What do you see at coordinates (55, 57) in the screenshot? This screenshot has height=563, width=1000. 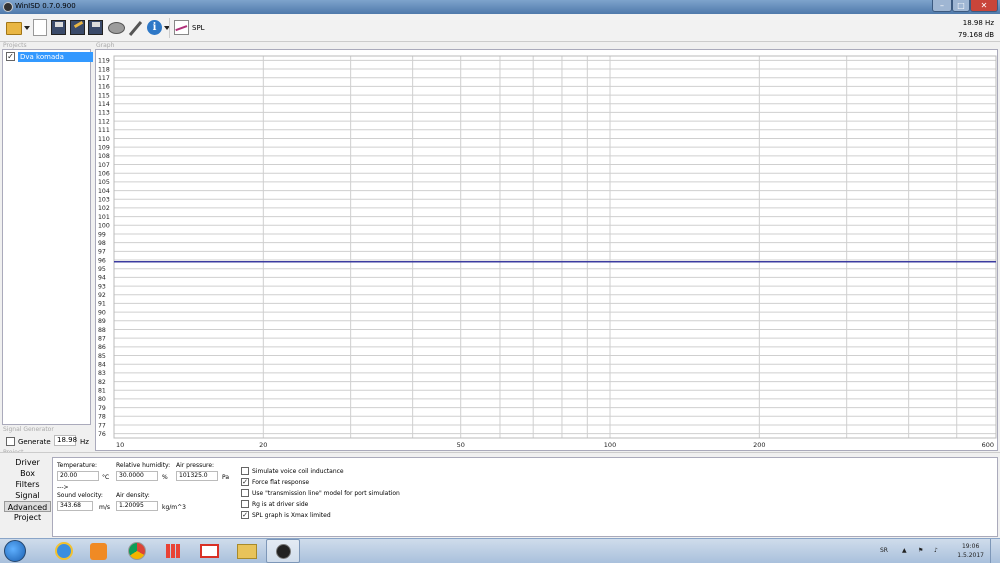 I see `project-name: Dva komada` at bounding box center [55, 57].